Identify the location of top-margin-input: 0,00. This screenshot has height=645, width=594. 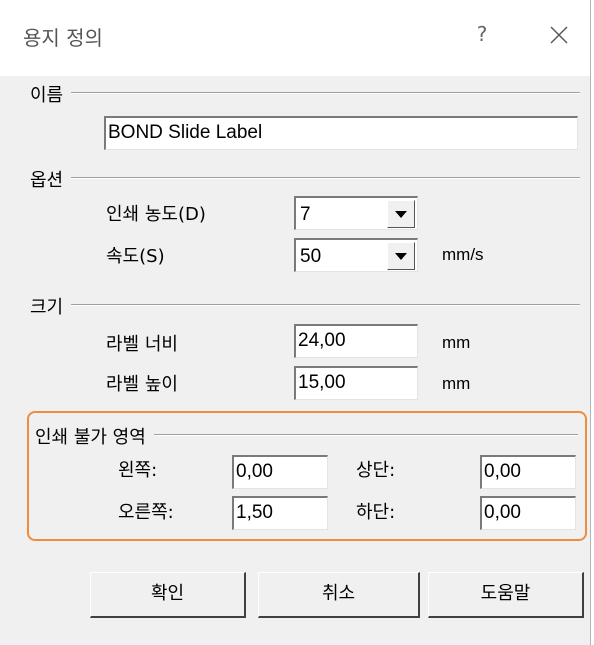
(528, 472).